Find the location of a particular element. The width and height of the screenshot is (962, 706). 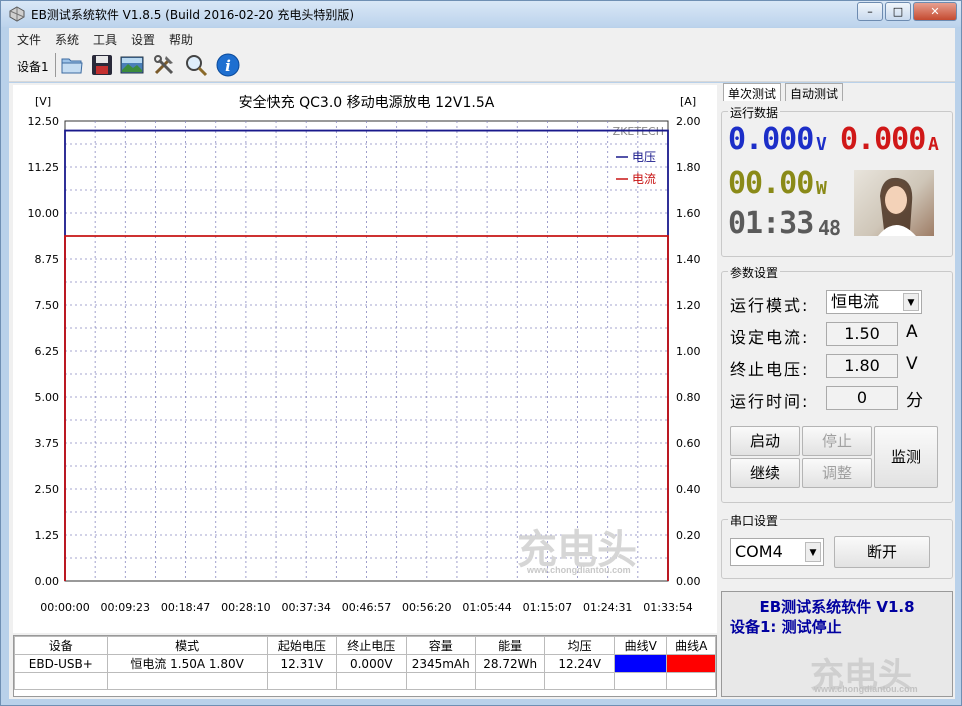

col-header: 曲线V is located at coordinates (640, 645).